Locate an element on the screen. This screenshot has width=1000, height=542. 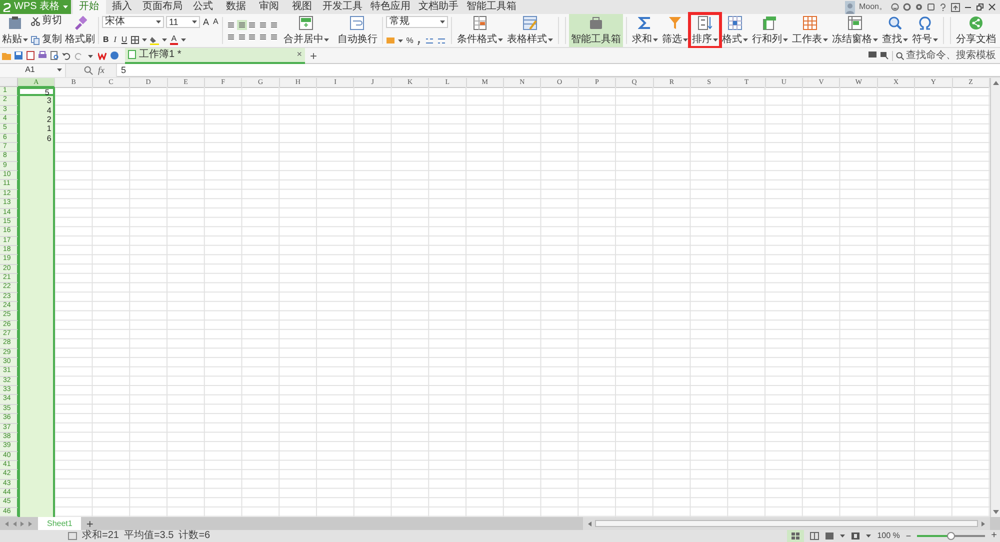
undo-icon is located at coordinates (66, 55).